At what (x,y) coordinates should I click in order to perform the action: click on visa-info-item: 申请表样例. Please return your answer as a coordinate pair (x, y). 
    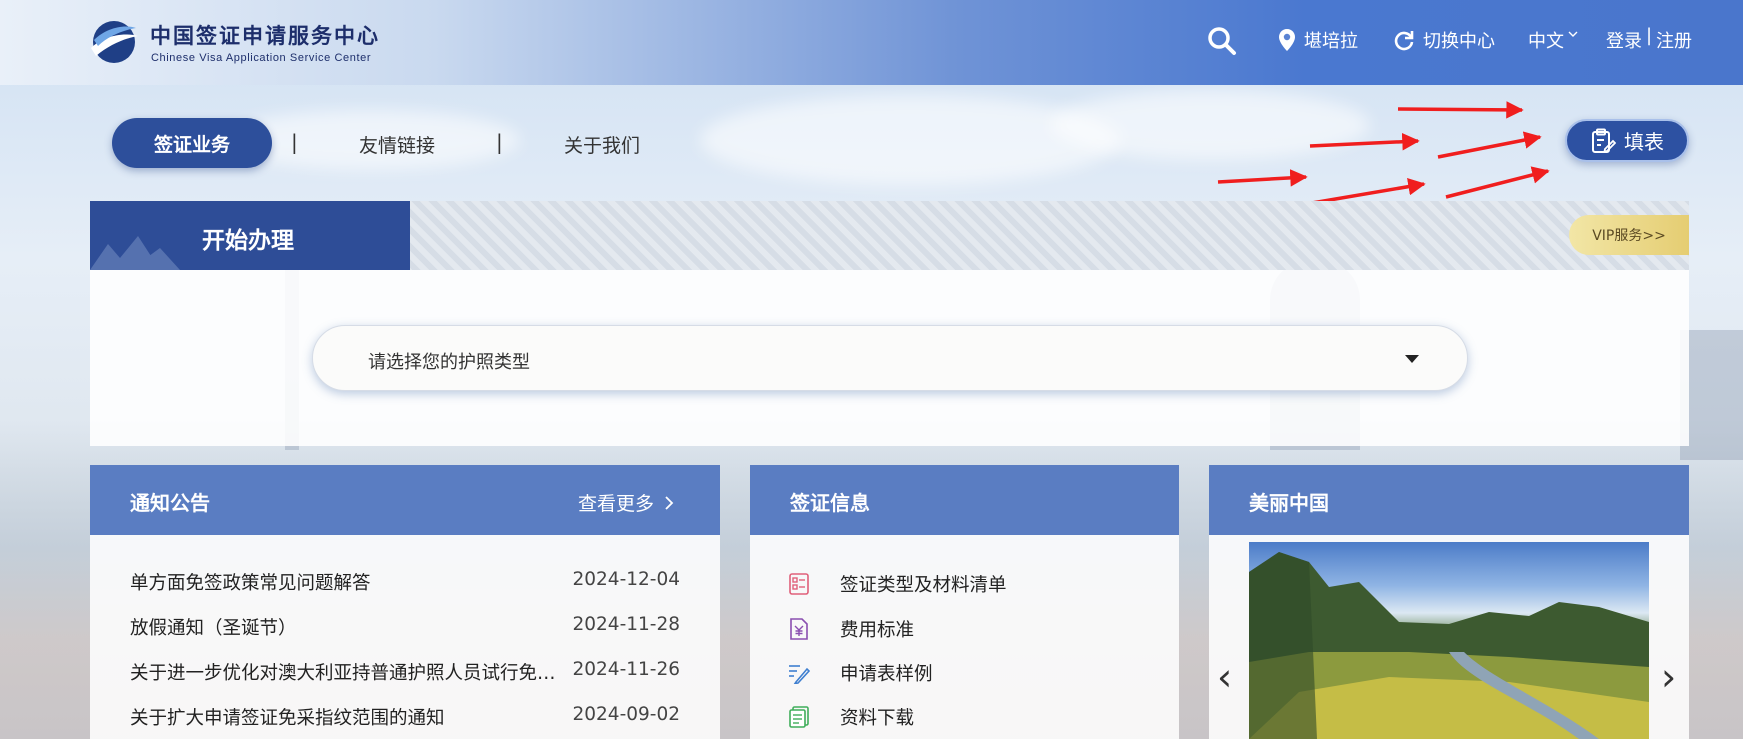
    Looking at the image, I should click on (860, 673).